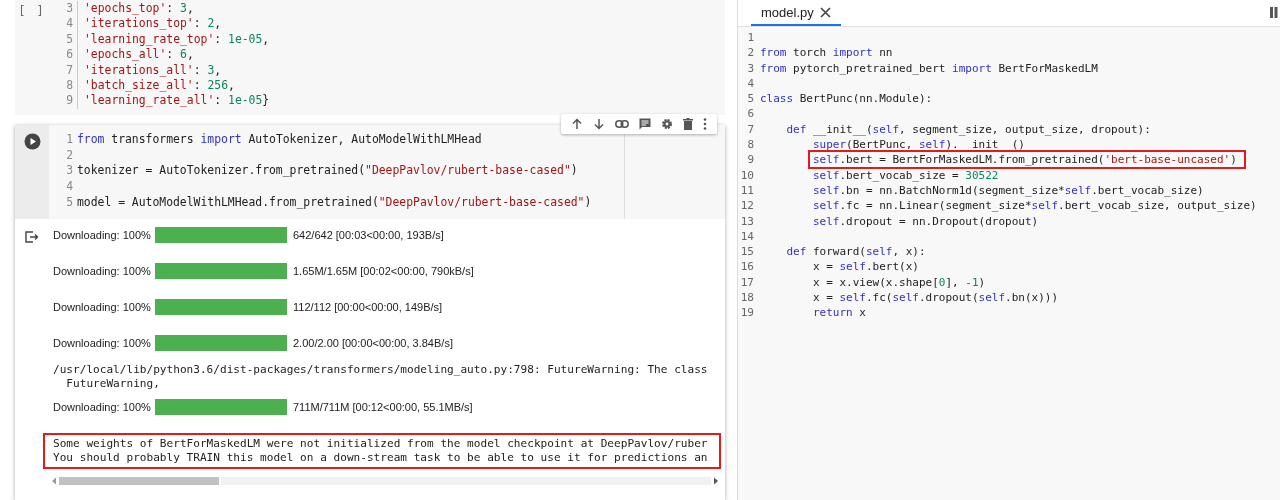 This screenshot has height=500, width=1280. I want to click on code-line: self.bn = nn.BatchNorm1d(segment_size*self.bert_vocab_size), so click(1008, 190).